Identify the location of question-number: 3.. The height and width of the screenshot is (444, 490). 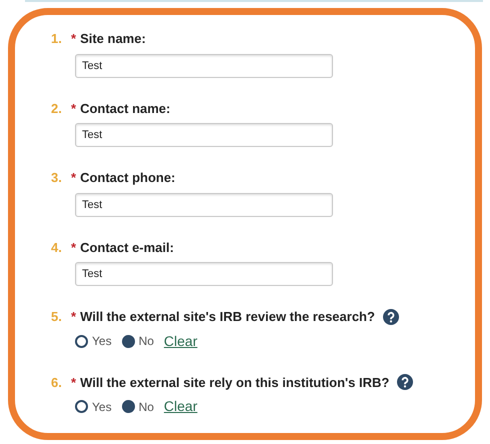
(57, 178).